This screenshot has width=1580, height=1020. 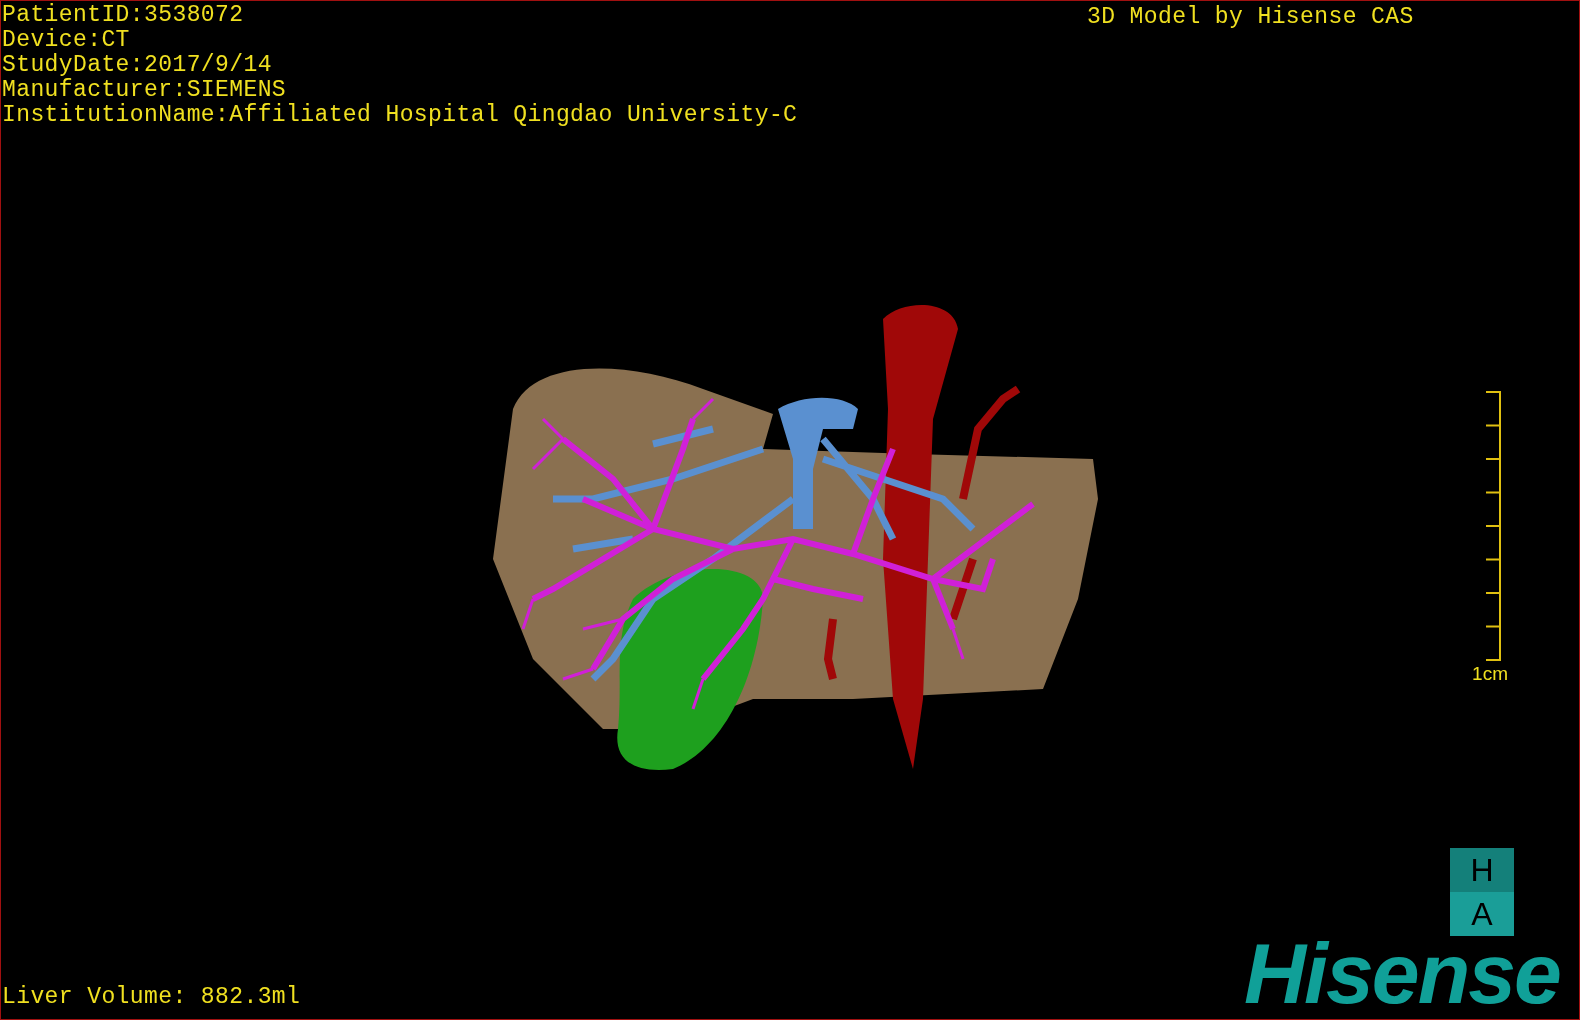 I want to click on orientation-cube: H A, so click(x=1482, y=892).